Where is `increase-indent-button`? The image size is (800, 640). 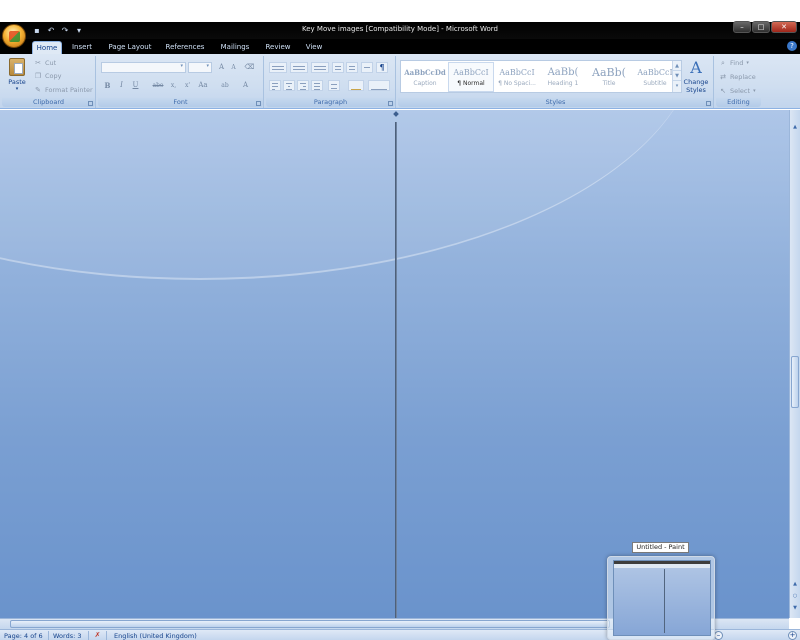
increase-indent-button is located at coordinates (352, 67).